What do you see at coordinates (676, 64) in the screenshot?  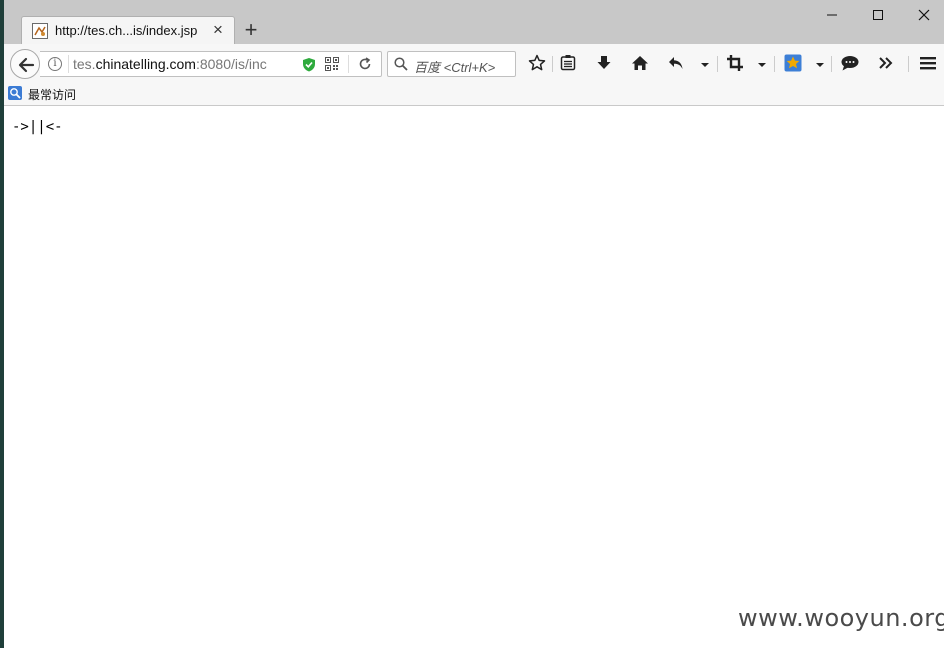 I see `undo-icon` at bounding box center [676, 64].